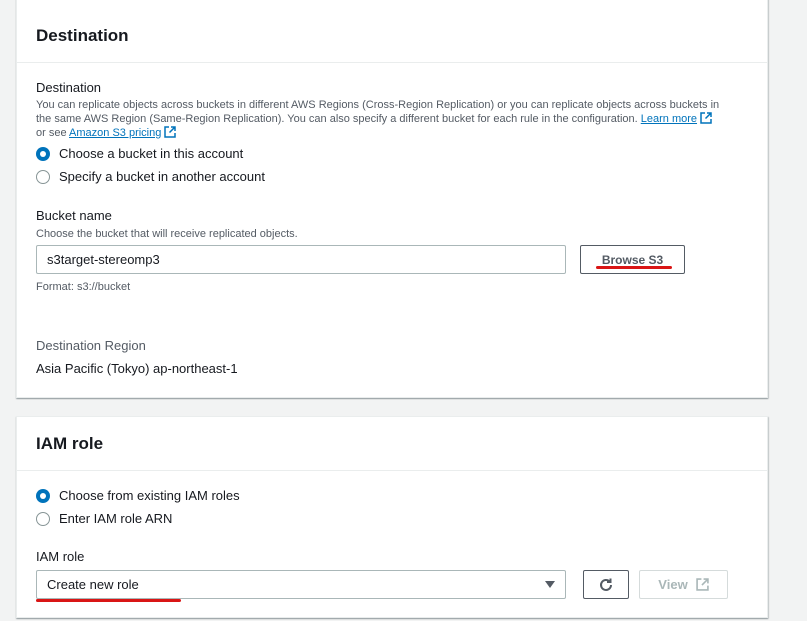 This screenshot has width=807, height=621. Describe the element at coordinates (149, 495) in the screenshot. I see `radio-label: Choose from existing IAM roles` at that location.